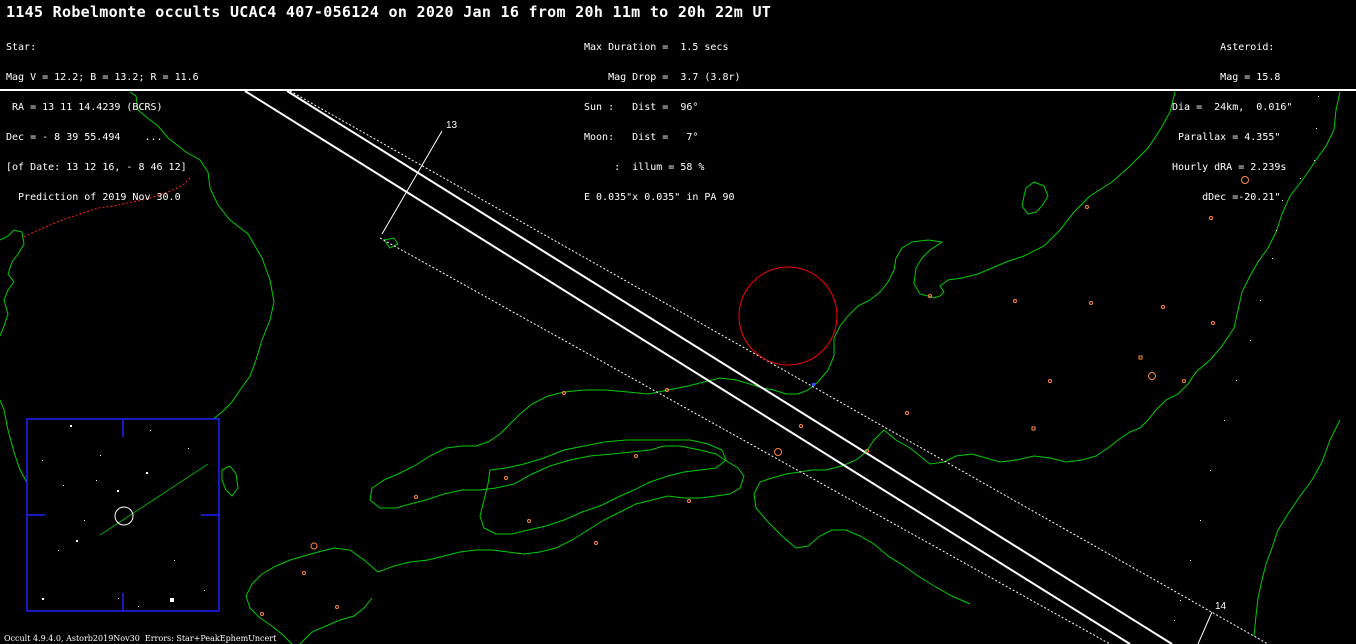 The height and width of the screenshot is (644, 1356). I want to click on coastline-kyushu, so click(312, 595).